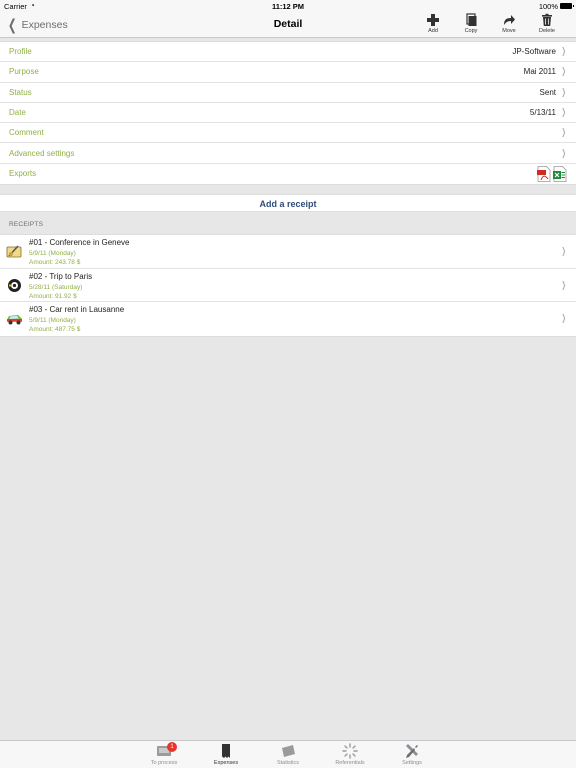 This screenshot has height=768, width=576. What do you see at coordinates (288, 751) in the screenshot?
I see `statistics-icon` at bounding box center [288, 751].